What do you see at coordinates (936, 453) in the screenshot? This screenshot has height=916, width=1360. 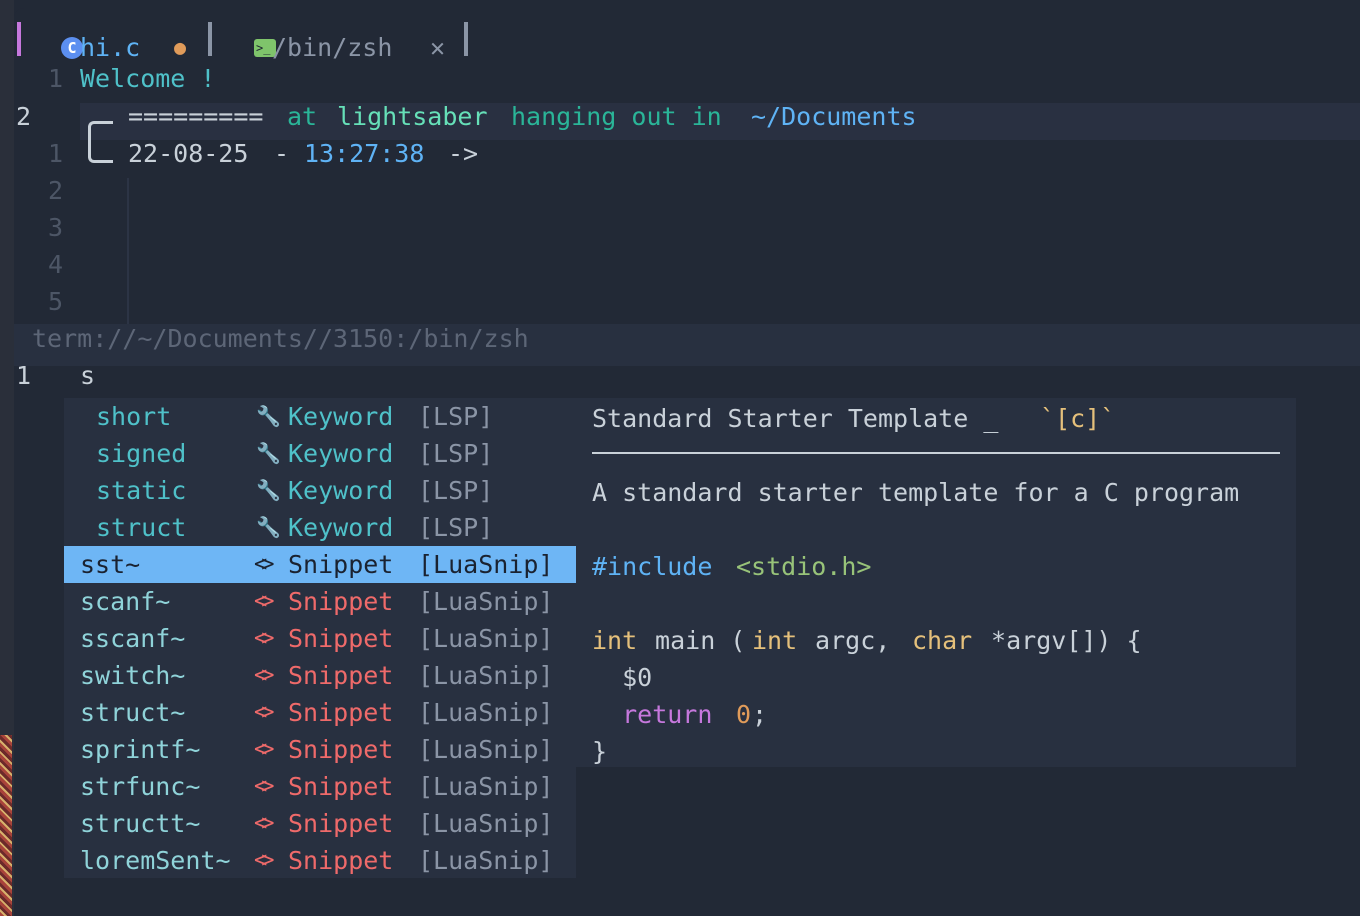 I see `docs-divider` at bounding box center [936, 453].